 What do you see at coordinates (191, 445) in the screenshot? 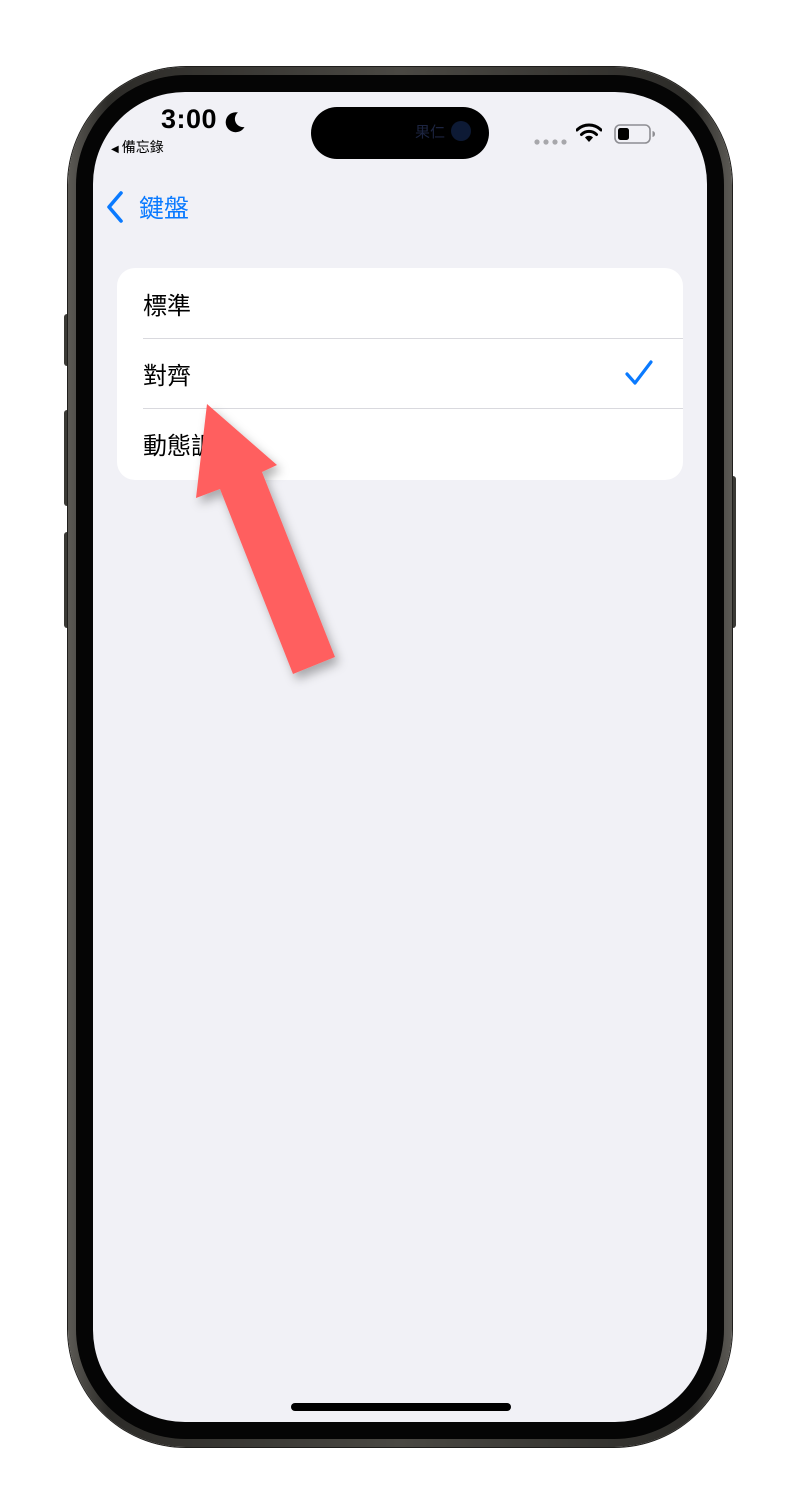
I see `option-label: 動態調整` at bounding box center [191, 445].